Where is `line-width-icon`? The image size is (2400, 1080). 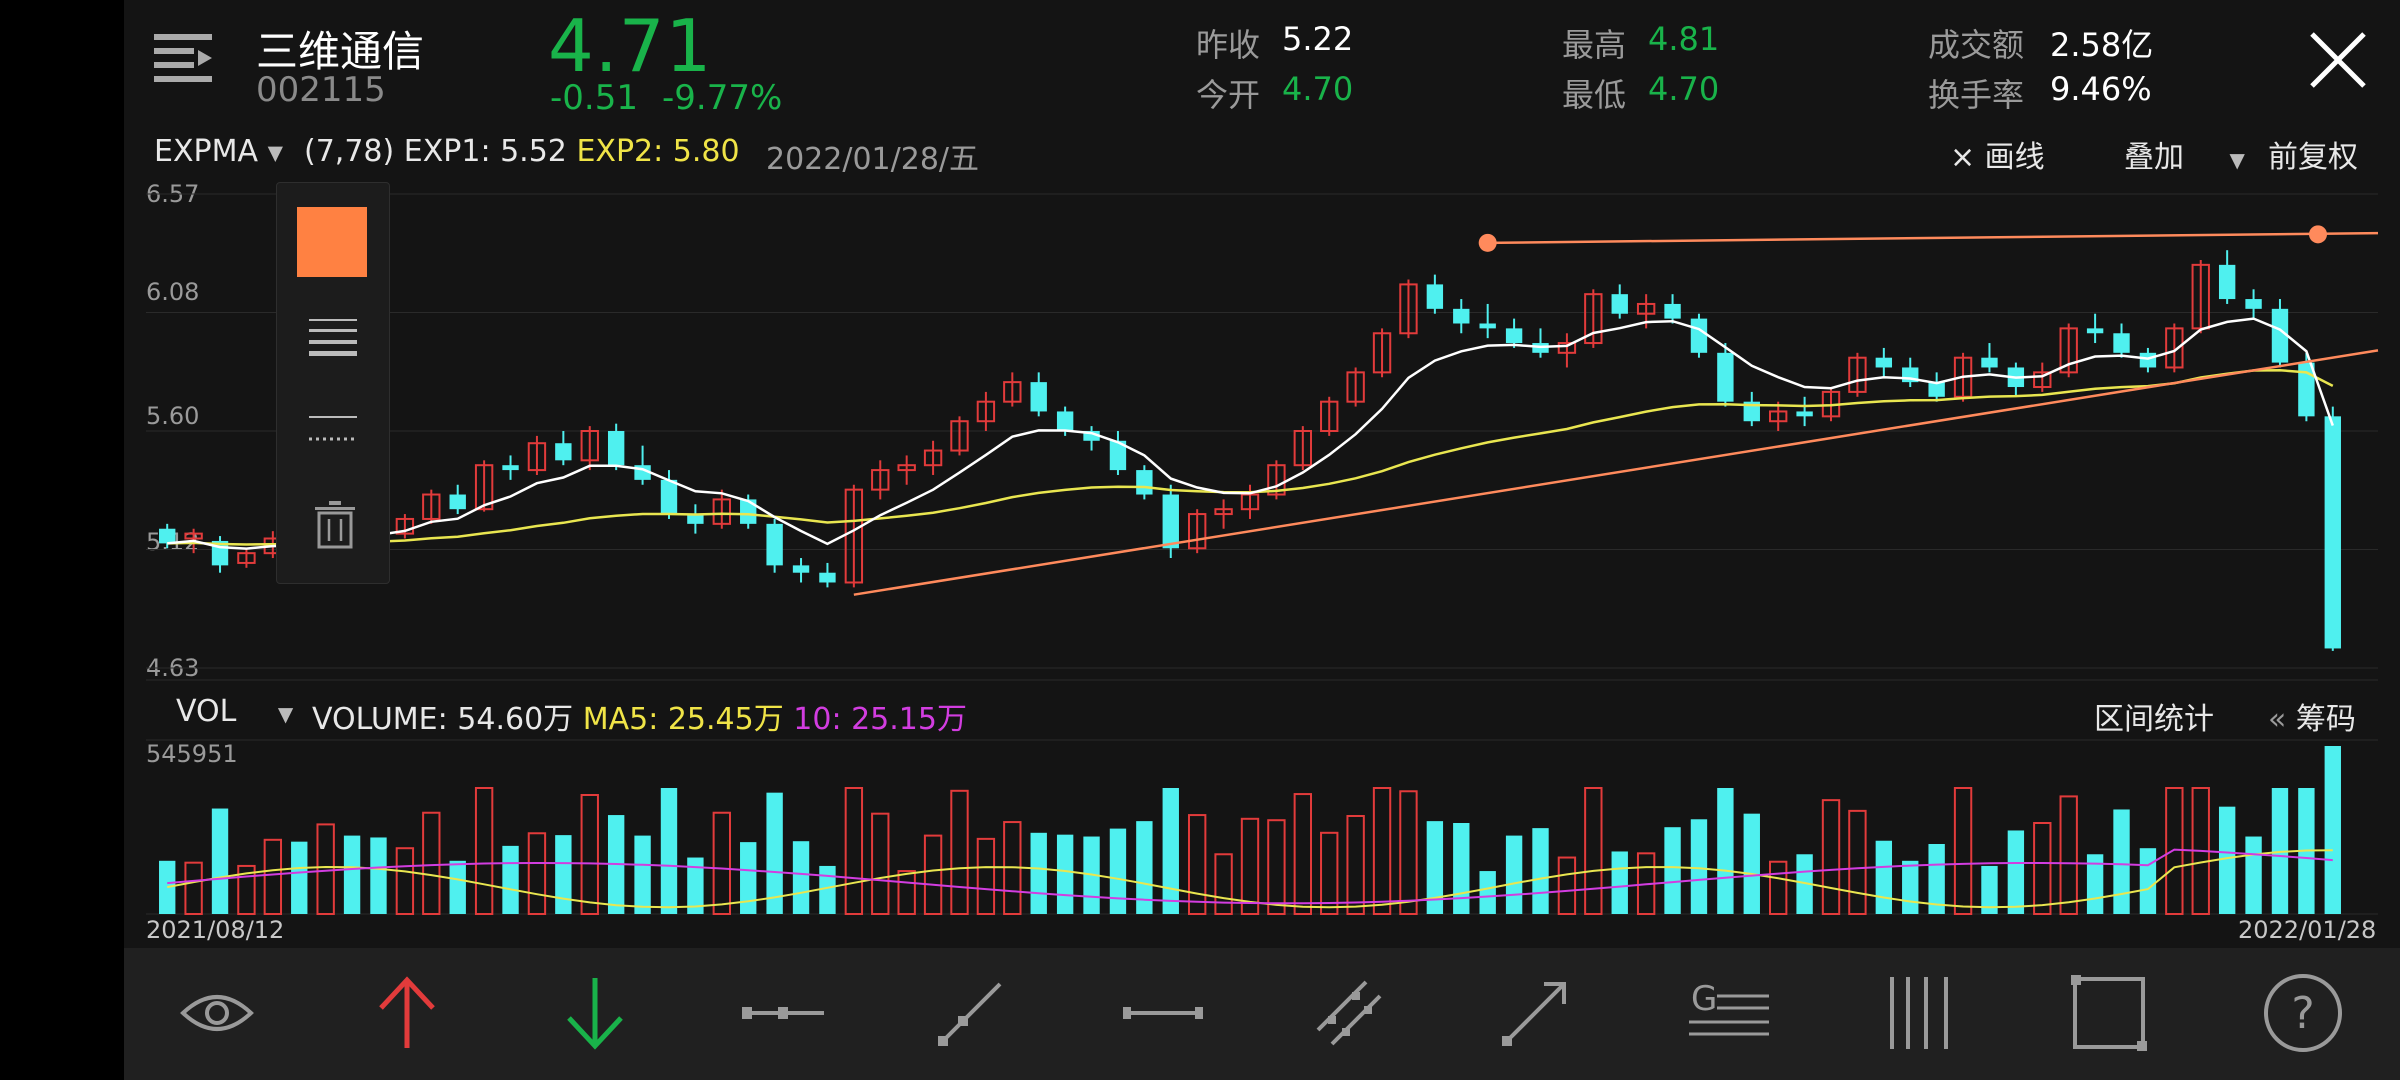
line-width-icon is located at coordinates (333, 337).